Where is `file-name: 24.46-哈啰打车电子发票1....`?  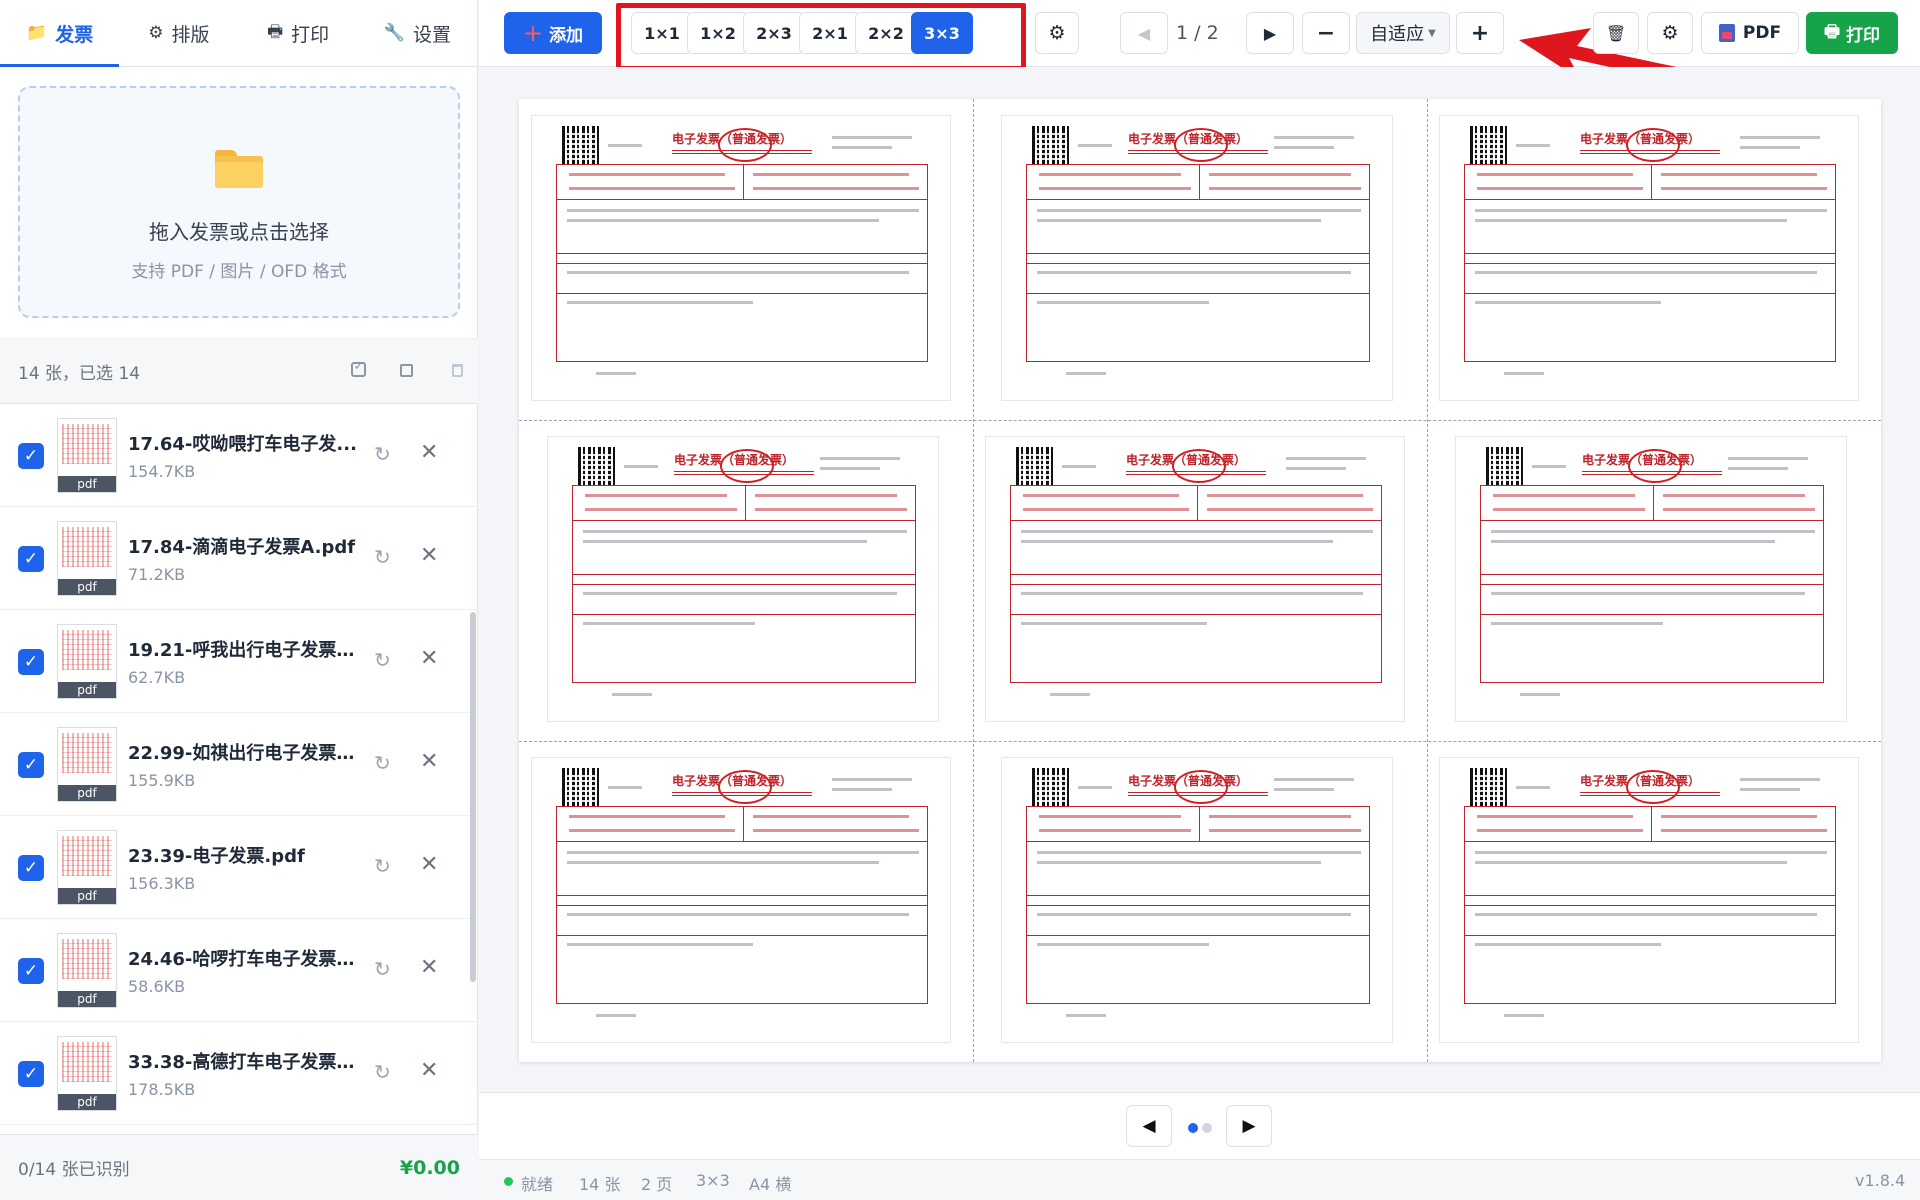 file-name: 24.46-哈啰打车电子发票1.... is located at coordinates (243, 959).